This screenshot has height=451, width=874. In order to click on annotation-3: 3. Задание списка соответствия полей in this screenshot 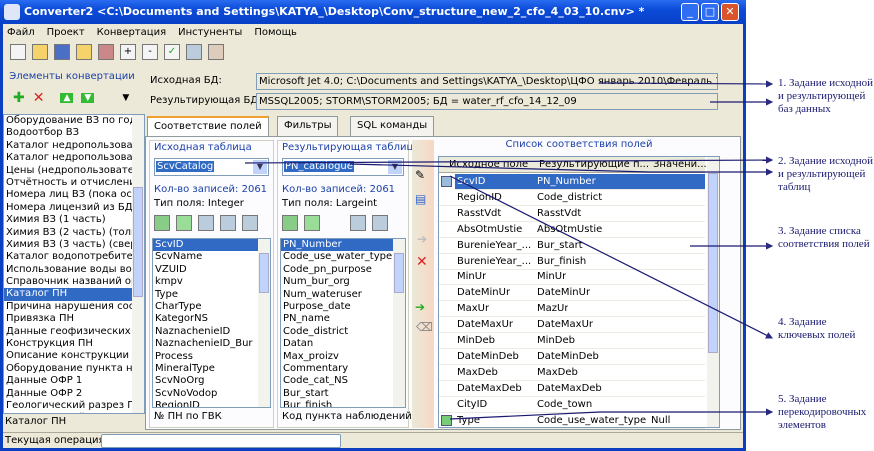, I will do `click(824, 237)`.